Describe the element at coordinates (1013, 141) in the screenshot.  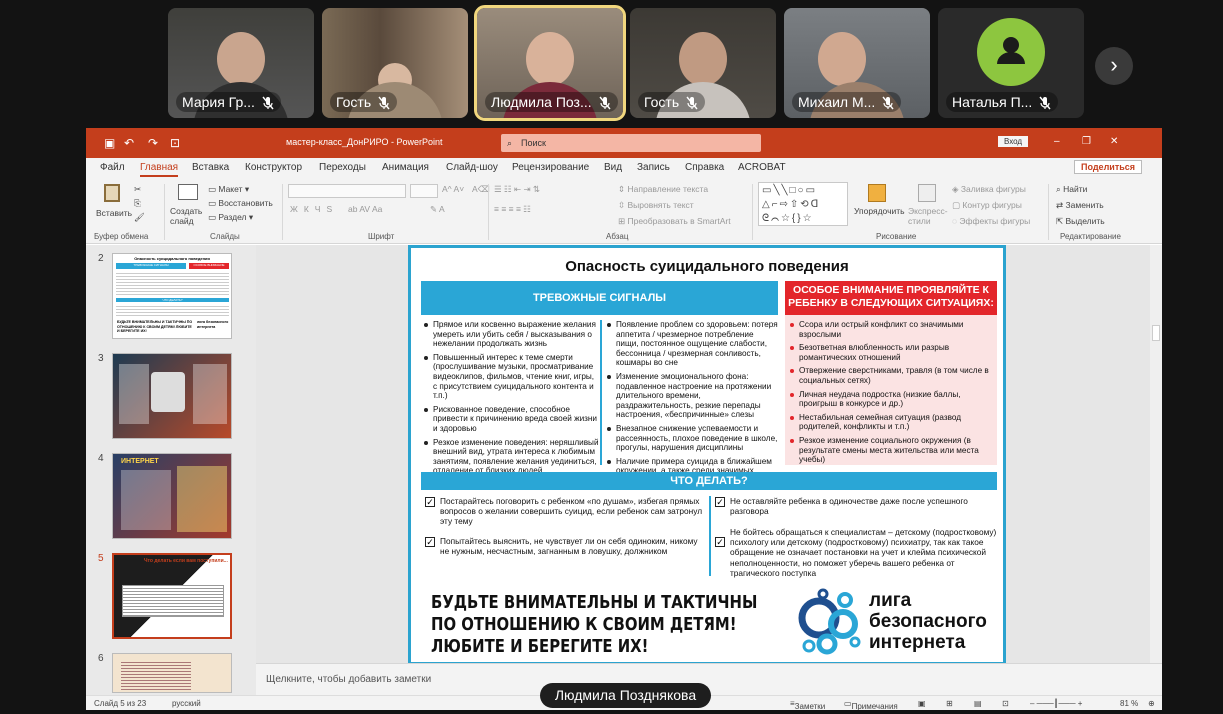
I see `sign-in-button: Вход` at that location.